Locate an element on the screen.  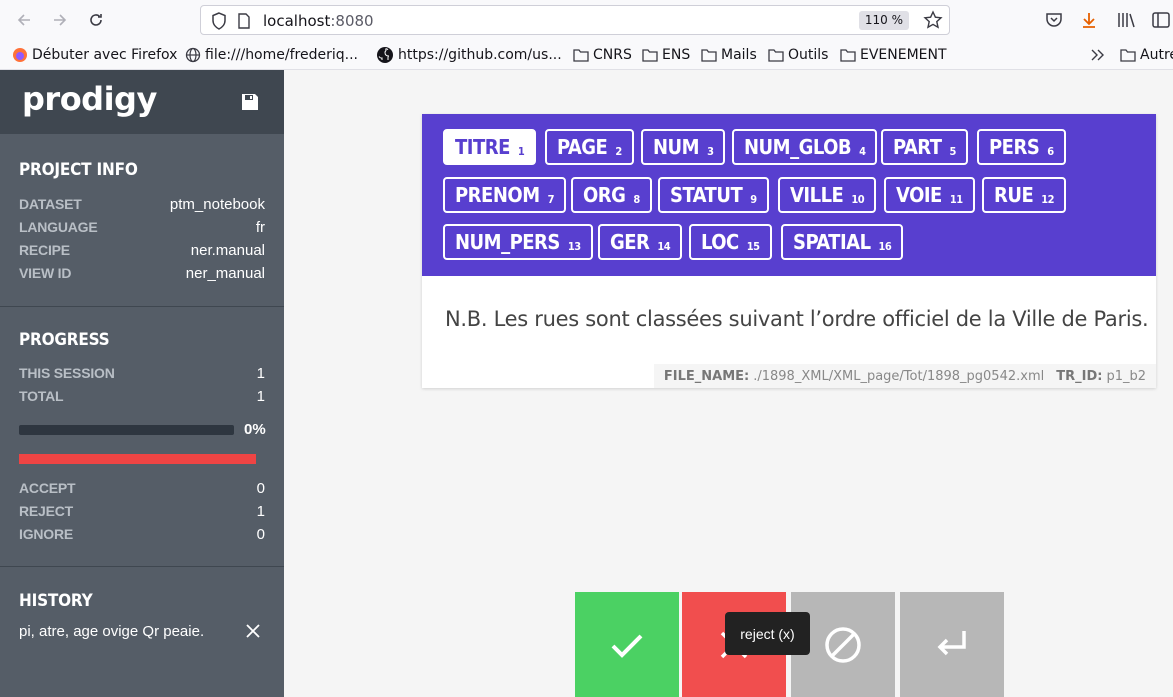
label-statut: STATUT 9 is located at coordinates (713, 195).